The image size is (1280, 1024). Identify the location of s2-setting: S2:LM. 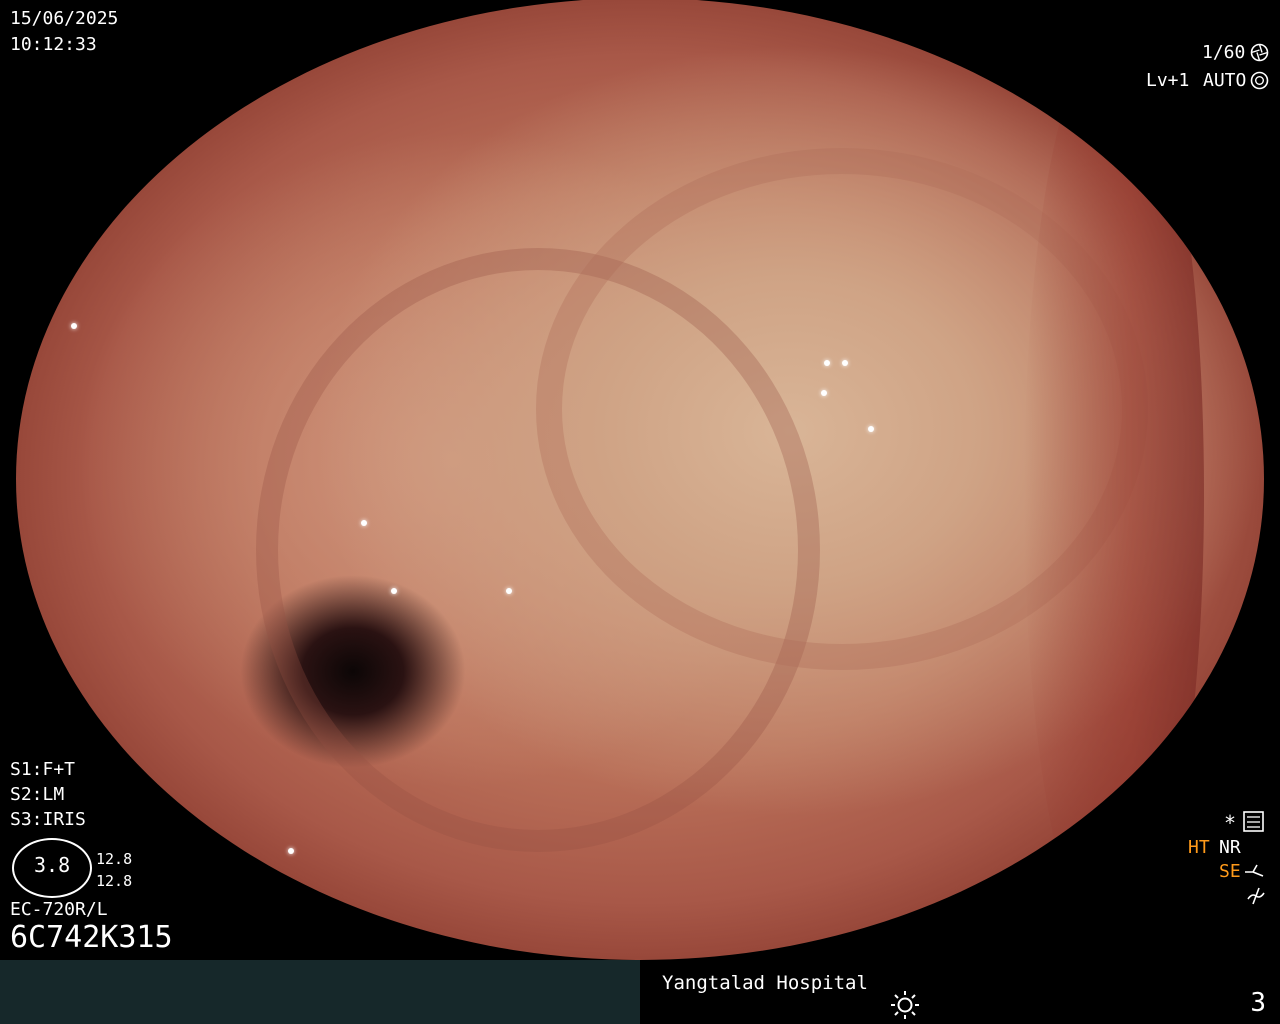
(37, 794).